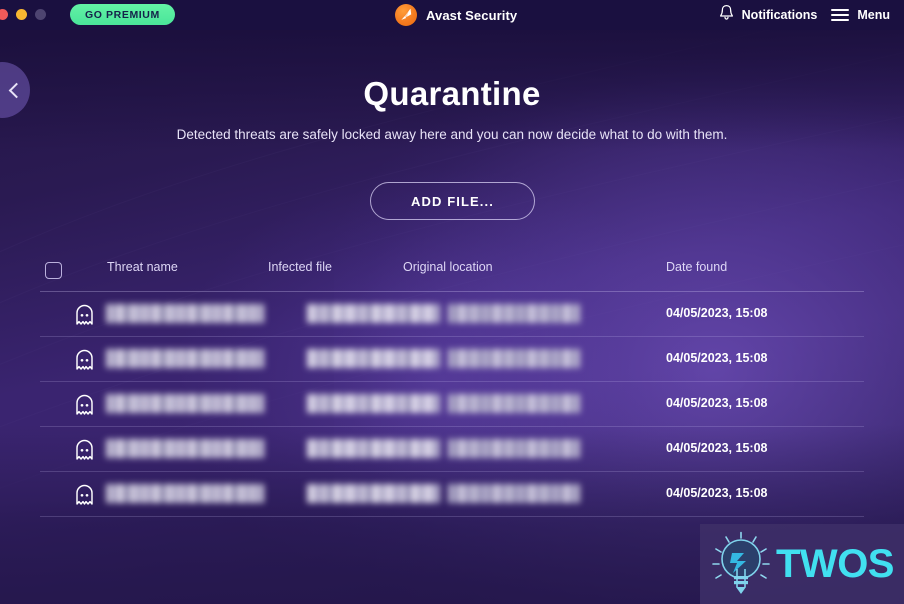 This screenshot has width=904, height=604. I want to click on column-header-threat-name: Threat name, so click(142, 267).